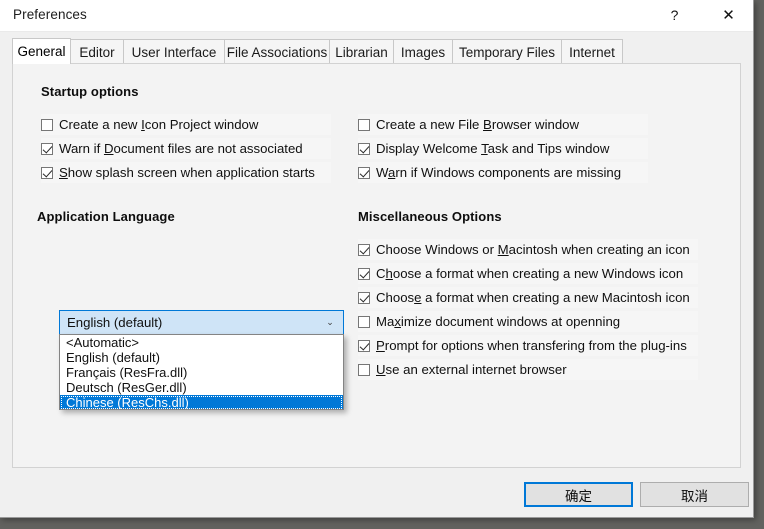  What do you see at coordinates (330, 322) in the screenshot?
I see `chevron-down-icon: ⌄` at bounding box center [330, 322].